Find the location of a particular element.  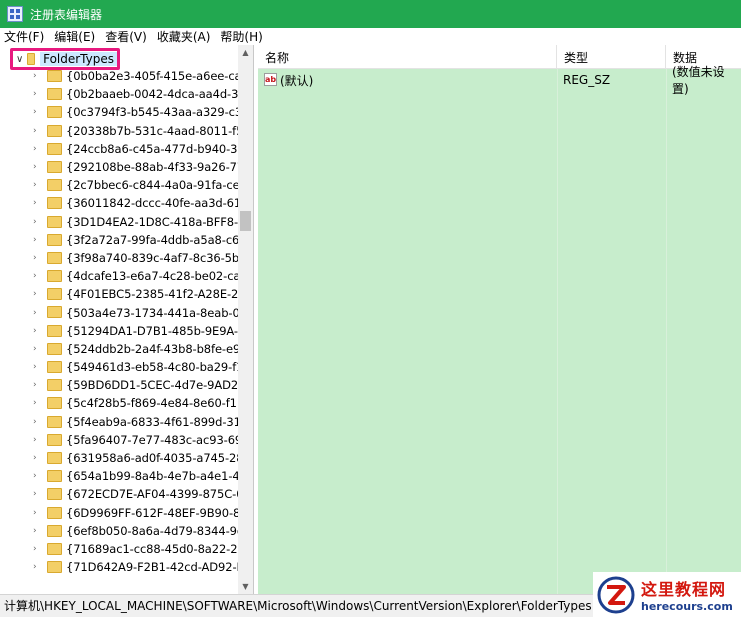

menu-file: 文件(F) is located at coordinates (24, 36).